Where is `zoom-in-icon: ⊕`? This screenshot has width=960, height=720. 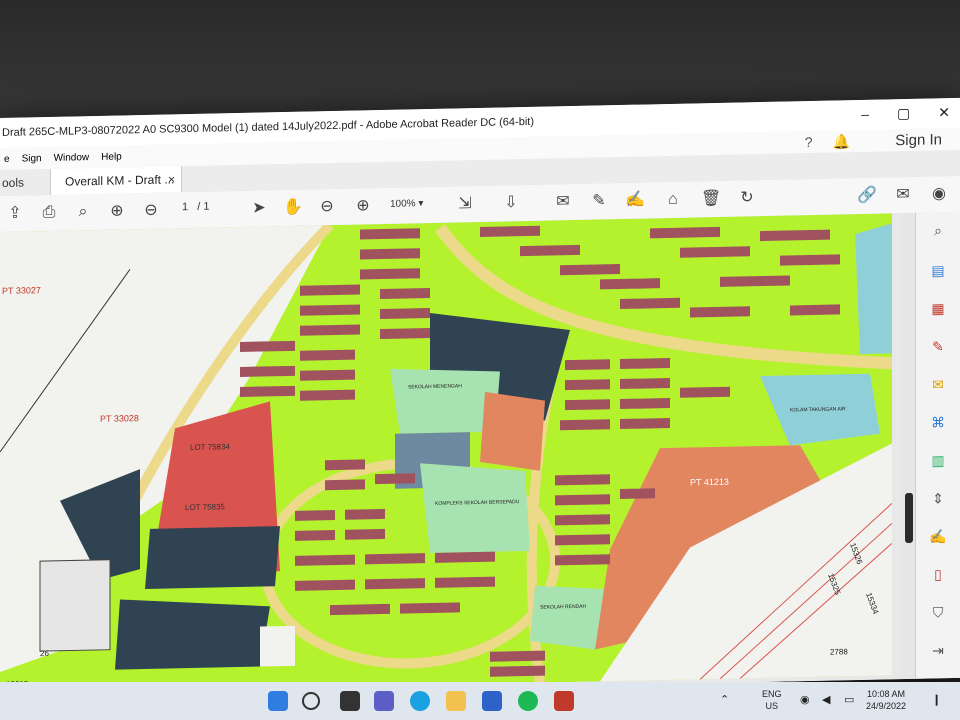
zoom-in-icon: ⊕ is located at coordinates (363, 206).